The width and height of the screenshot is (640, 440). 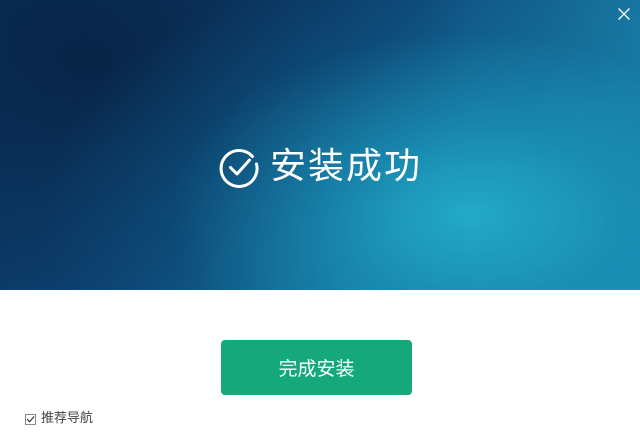 I want to click on check-circle-icon, so click(x=239, y=167).